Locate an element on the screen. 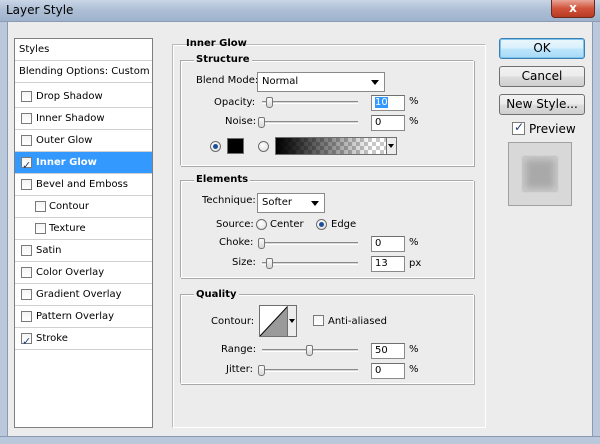  style-item-bevel-emboss: Bevel and Emboss is located at coordinates (83, 185).